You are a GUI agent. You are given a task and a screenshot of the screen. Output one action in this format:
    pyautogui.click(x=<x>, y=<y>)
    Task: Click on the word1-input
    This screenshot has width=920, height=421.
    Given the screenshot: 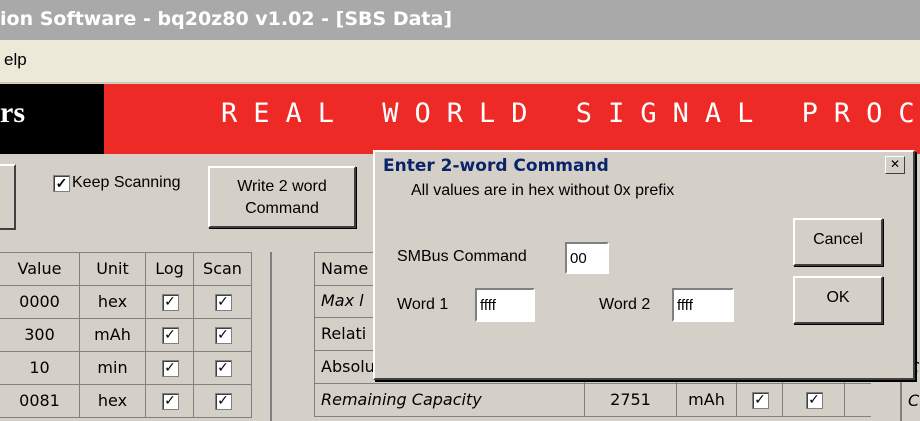 What is the action you would take?
    pyautogui.click(x=505, y=305)
    